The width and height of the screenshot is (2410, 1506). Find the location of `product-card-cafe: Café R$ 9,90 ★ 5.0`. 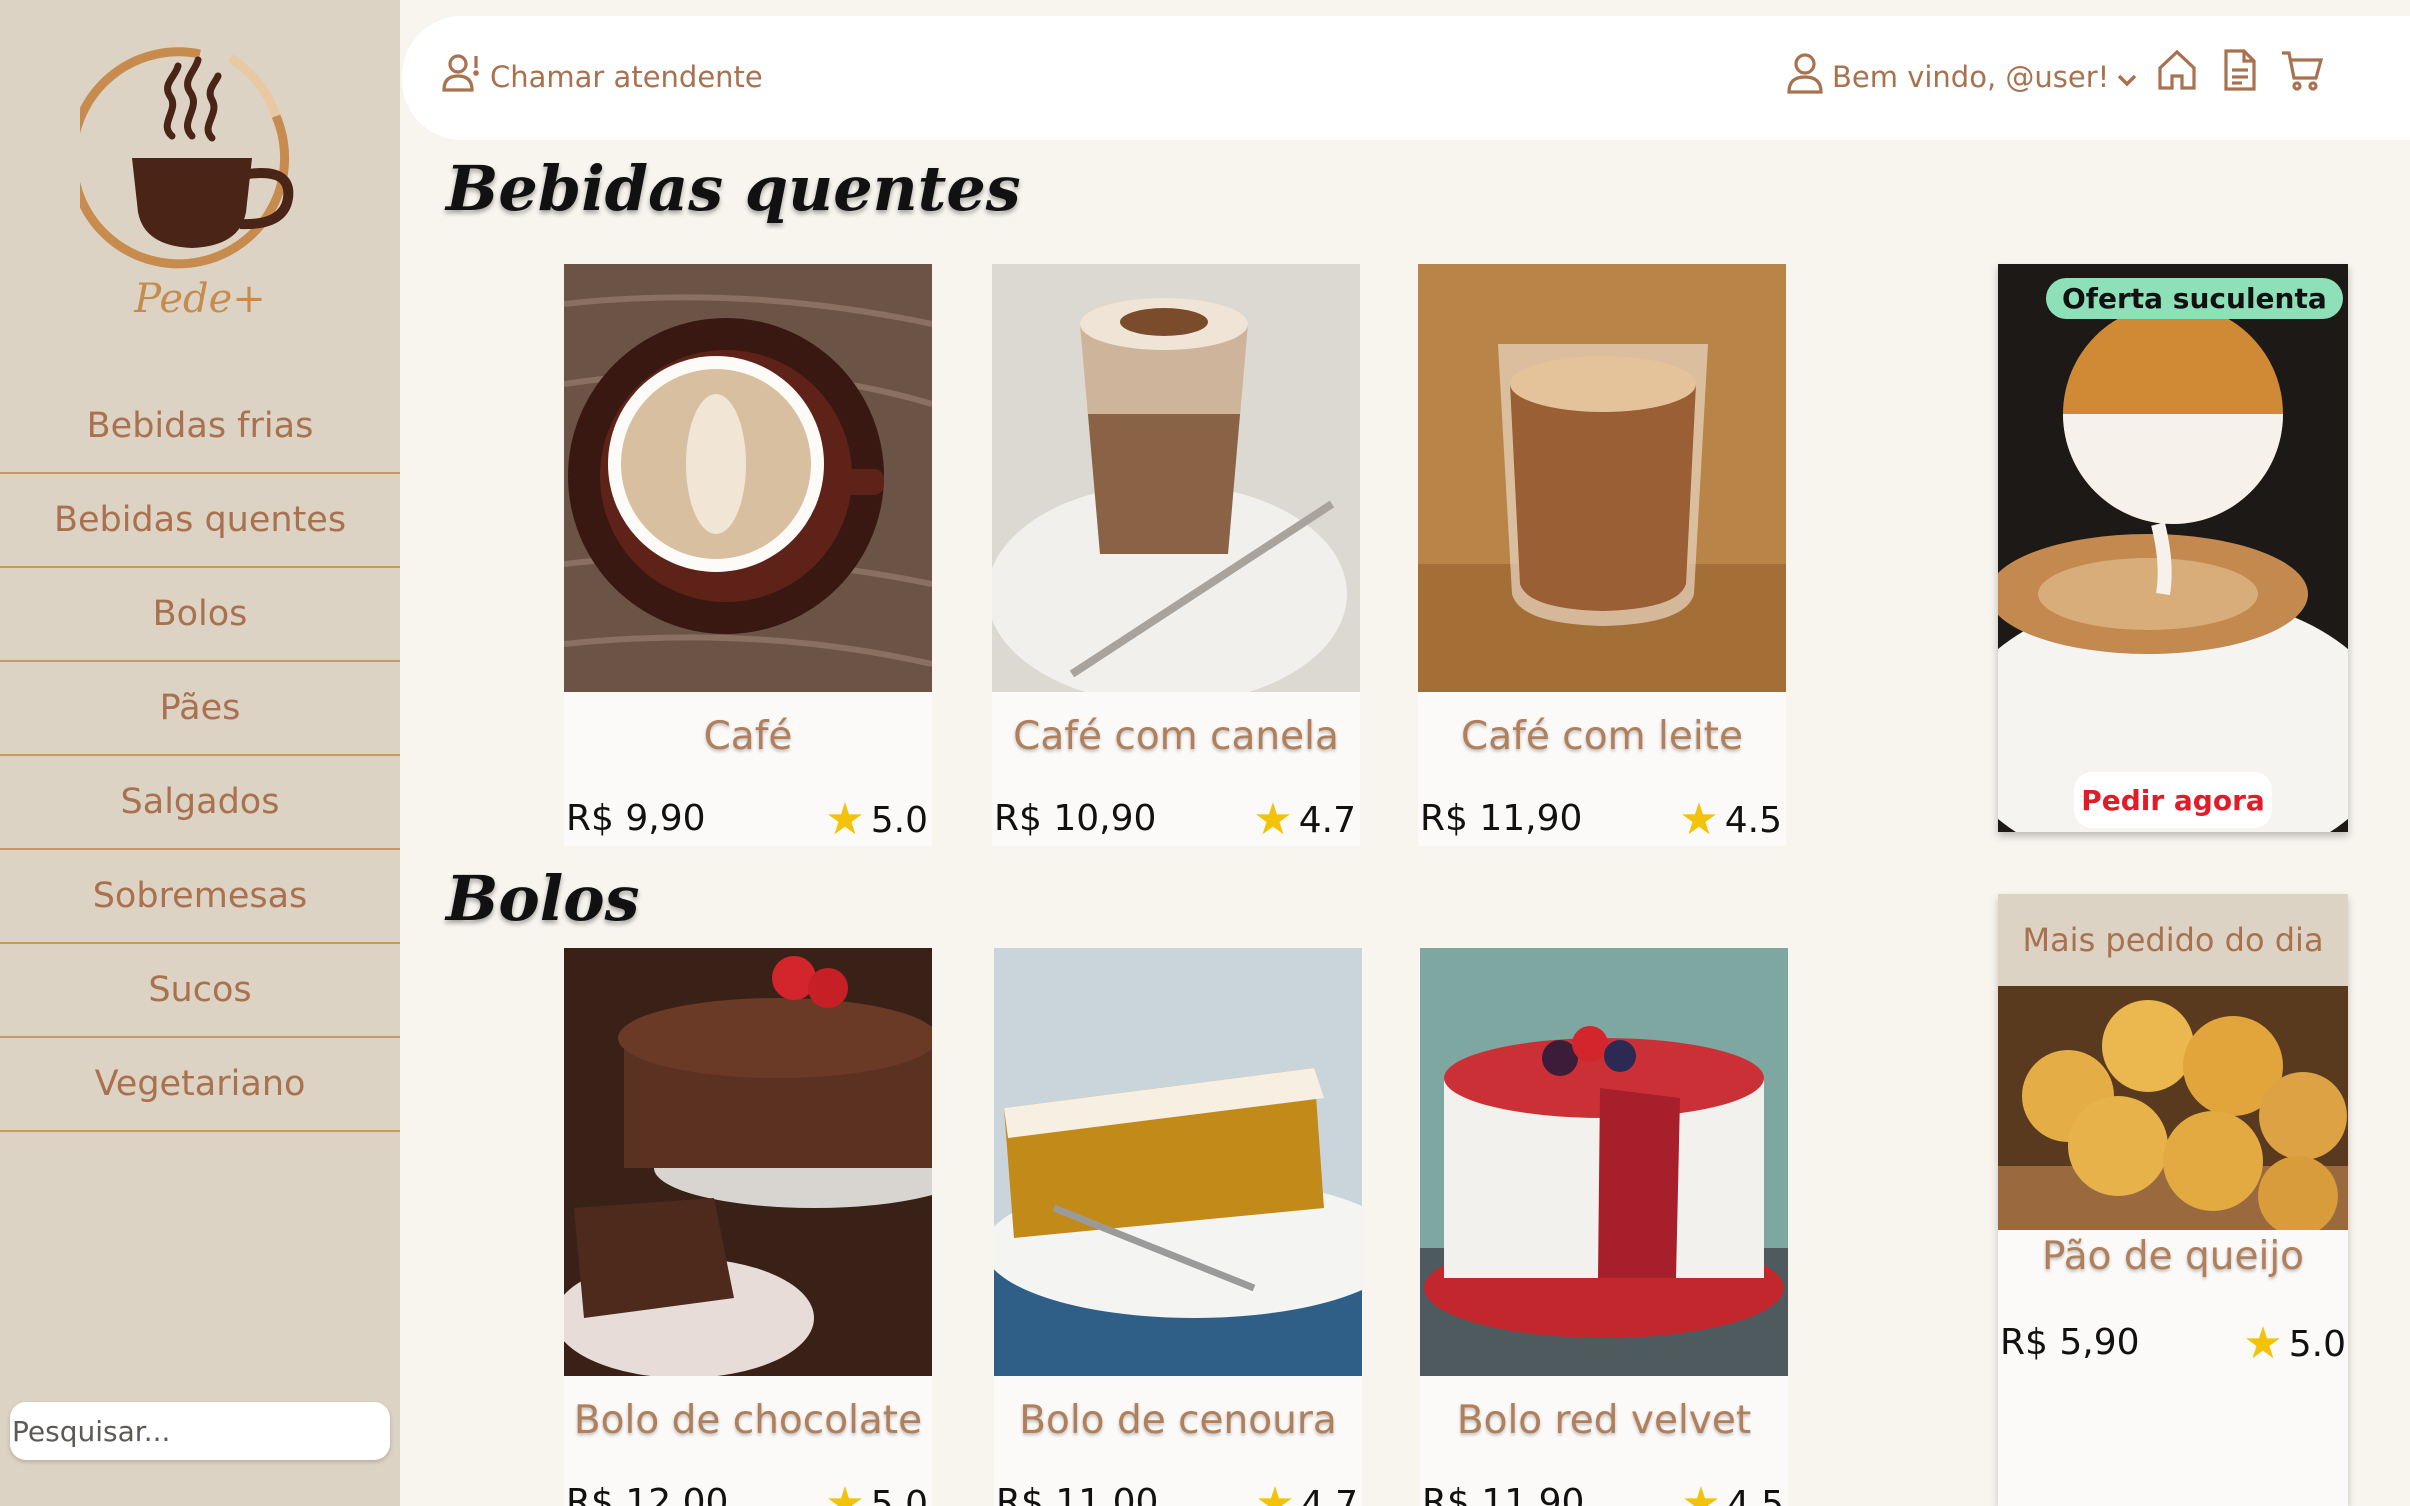

product-card-cafe: Café R$ 9,90 ★ 5.0 is located at coordinates (748, 555).